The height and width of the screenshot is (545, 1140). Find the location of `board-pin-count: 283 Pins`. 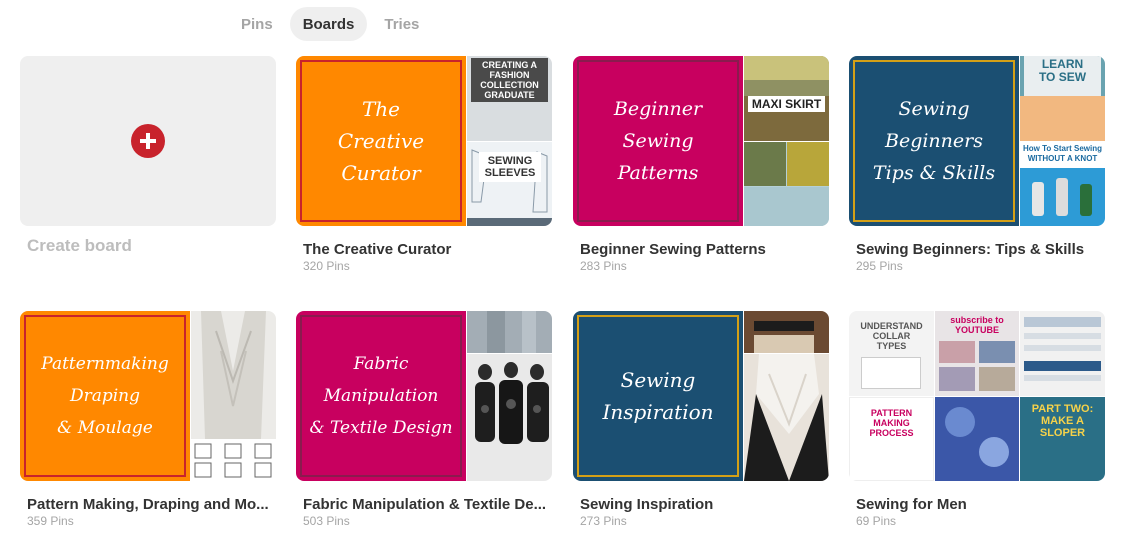

board-pin-count: 283 Pins is located at coordinates (603, 266).